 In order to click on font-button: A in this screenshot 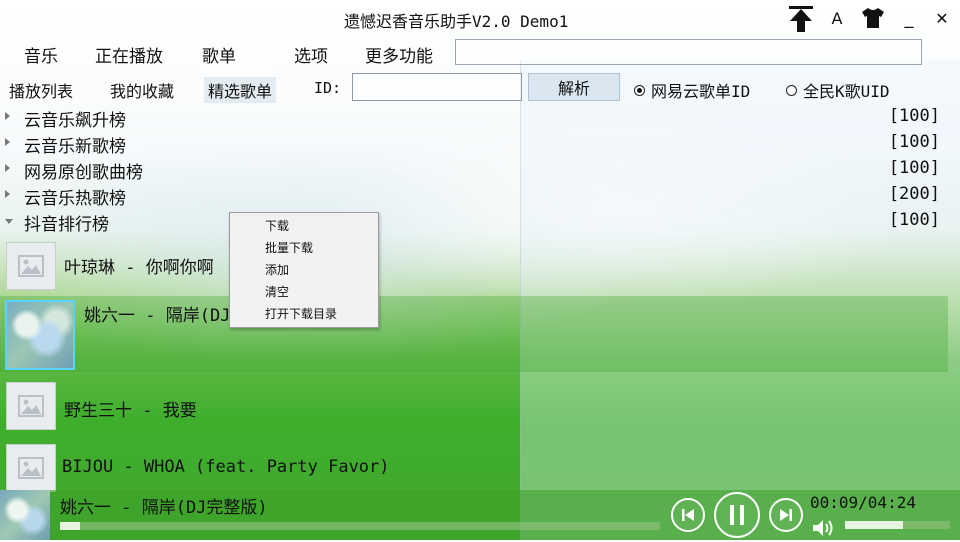, I will do `click(837, 18)`.